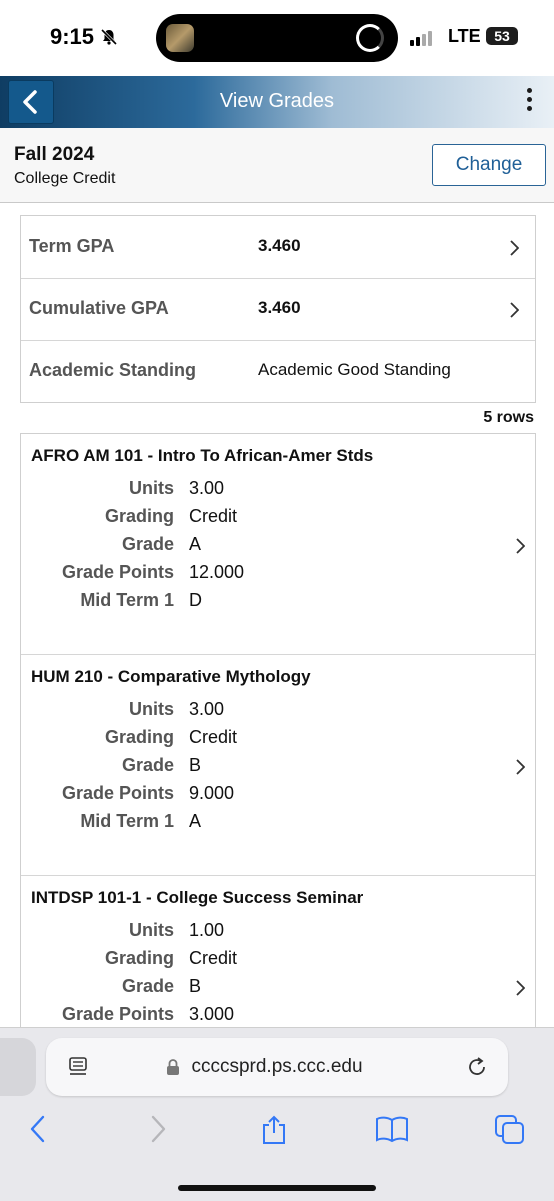  I want to click on class-title: AFRO AM 101 - Intro To African-Amer Stds, so click(202, 455).